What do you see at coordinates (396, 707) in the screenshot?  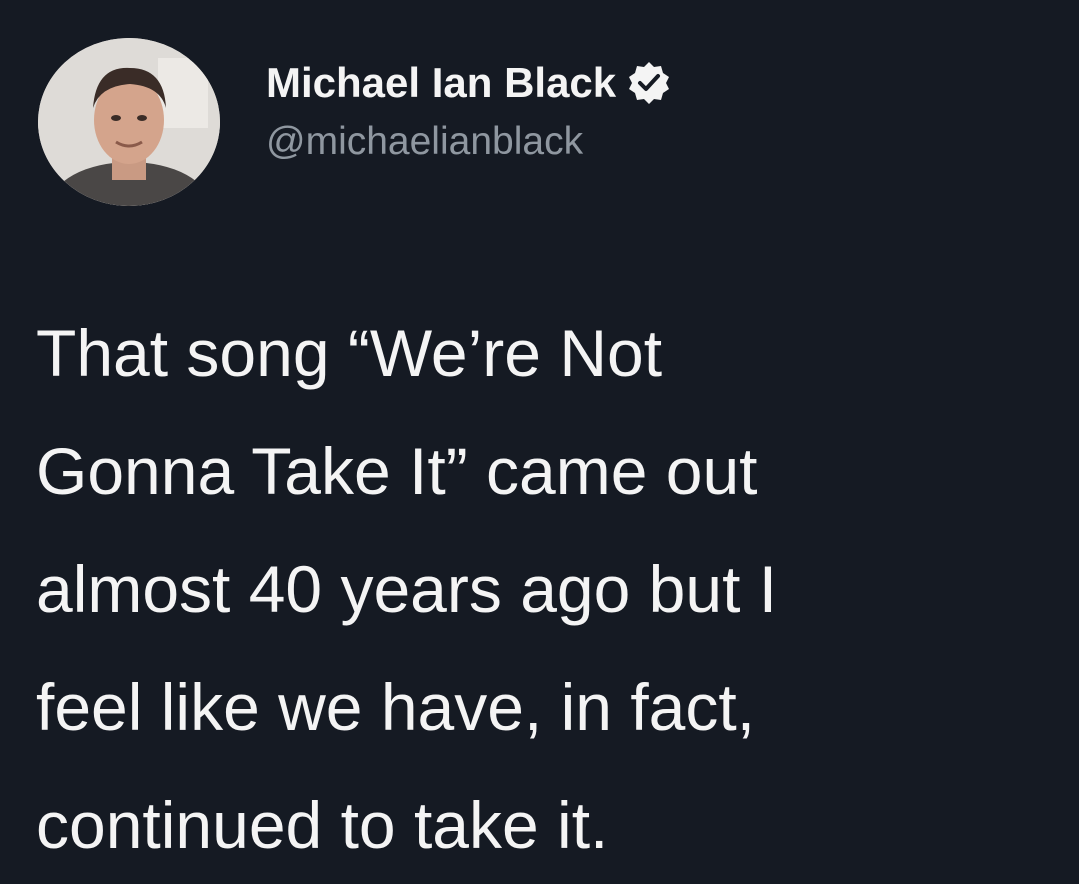 I see `tweet-text-line: feel like we have, in fact,` at bounding box center [396, 707].